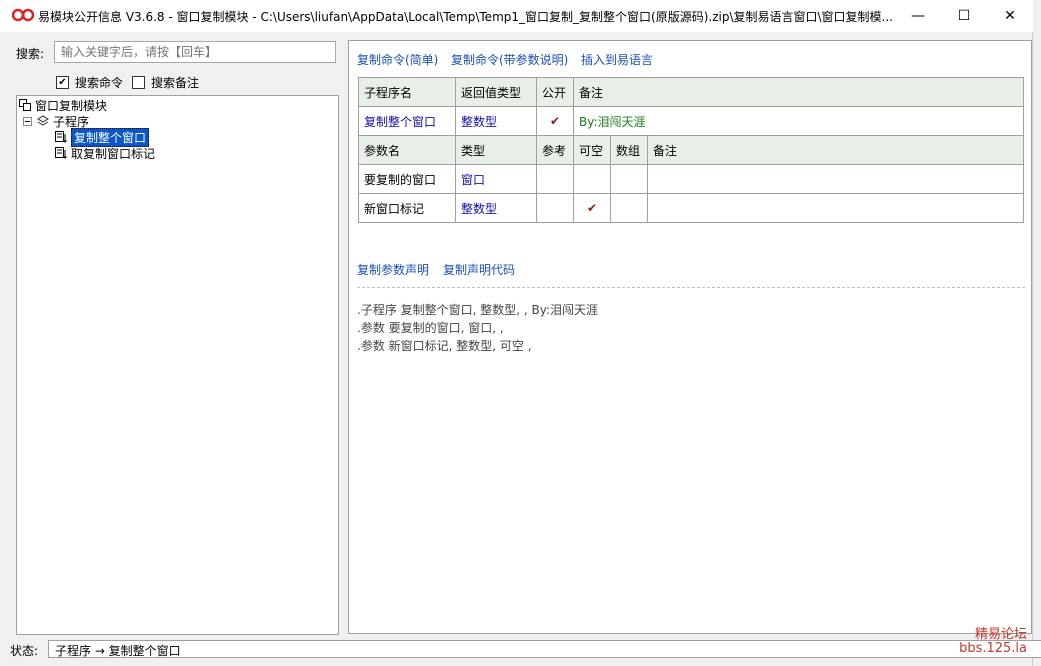 This screenshot has width=1041, height=666. What do you see at coordinates (629, 150) in the screenshot?
I see `col-header: 数组` at bounding box center [629, 150].